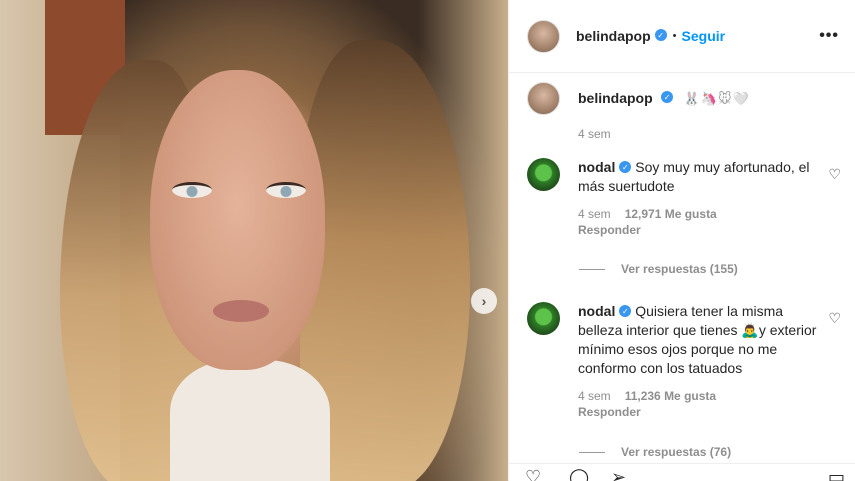  Describe the element at coordinates (613, 36) in the screenshot. I see `author-username: belindapop` at that location.